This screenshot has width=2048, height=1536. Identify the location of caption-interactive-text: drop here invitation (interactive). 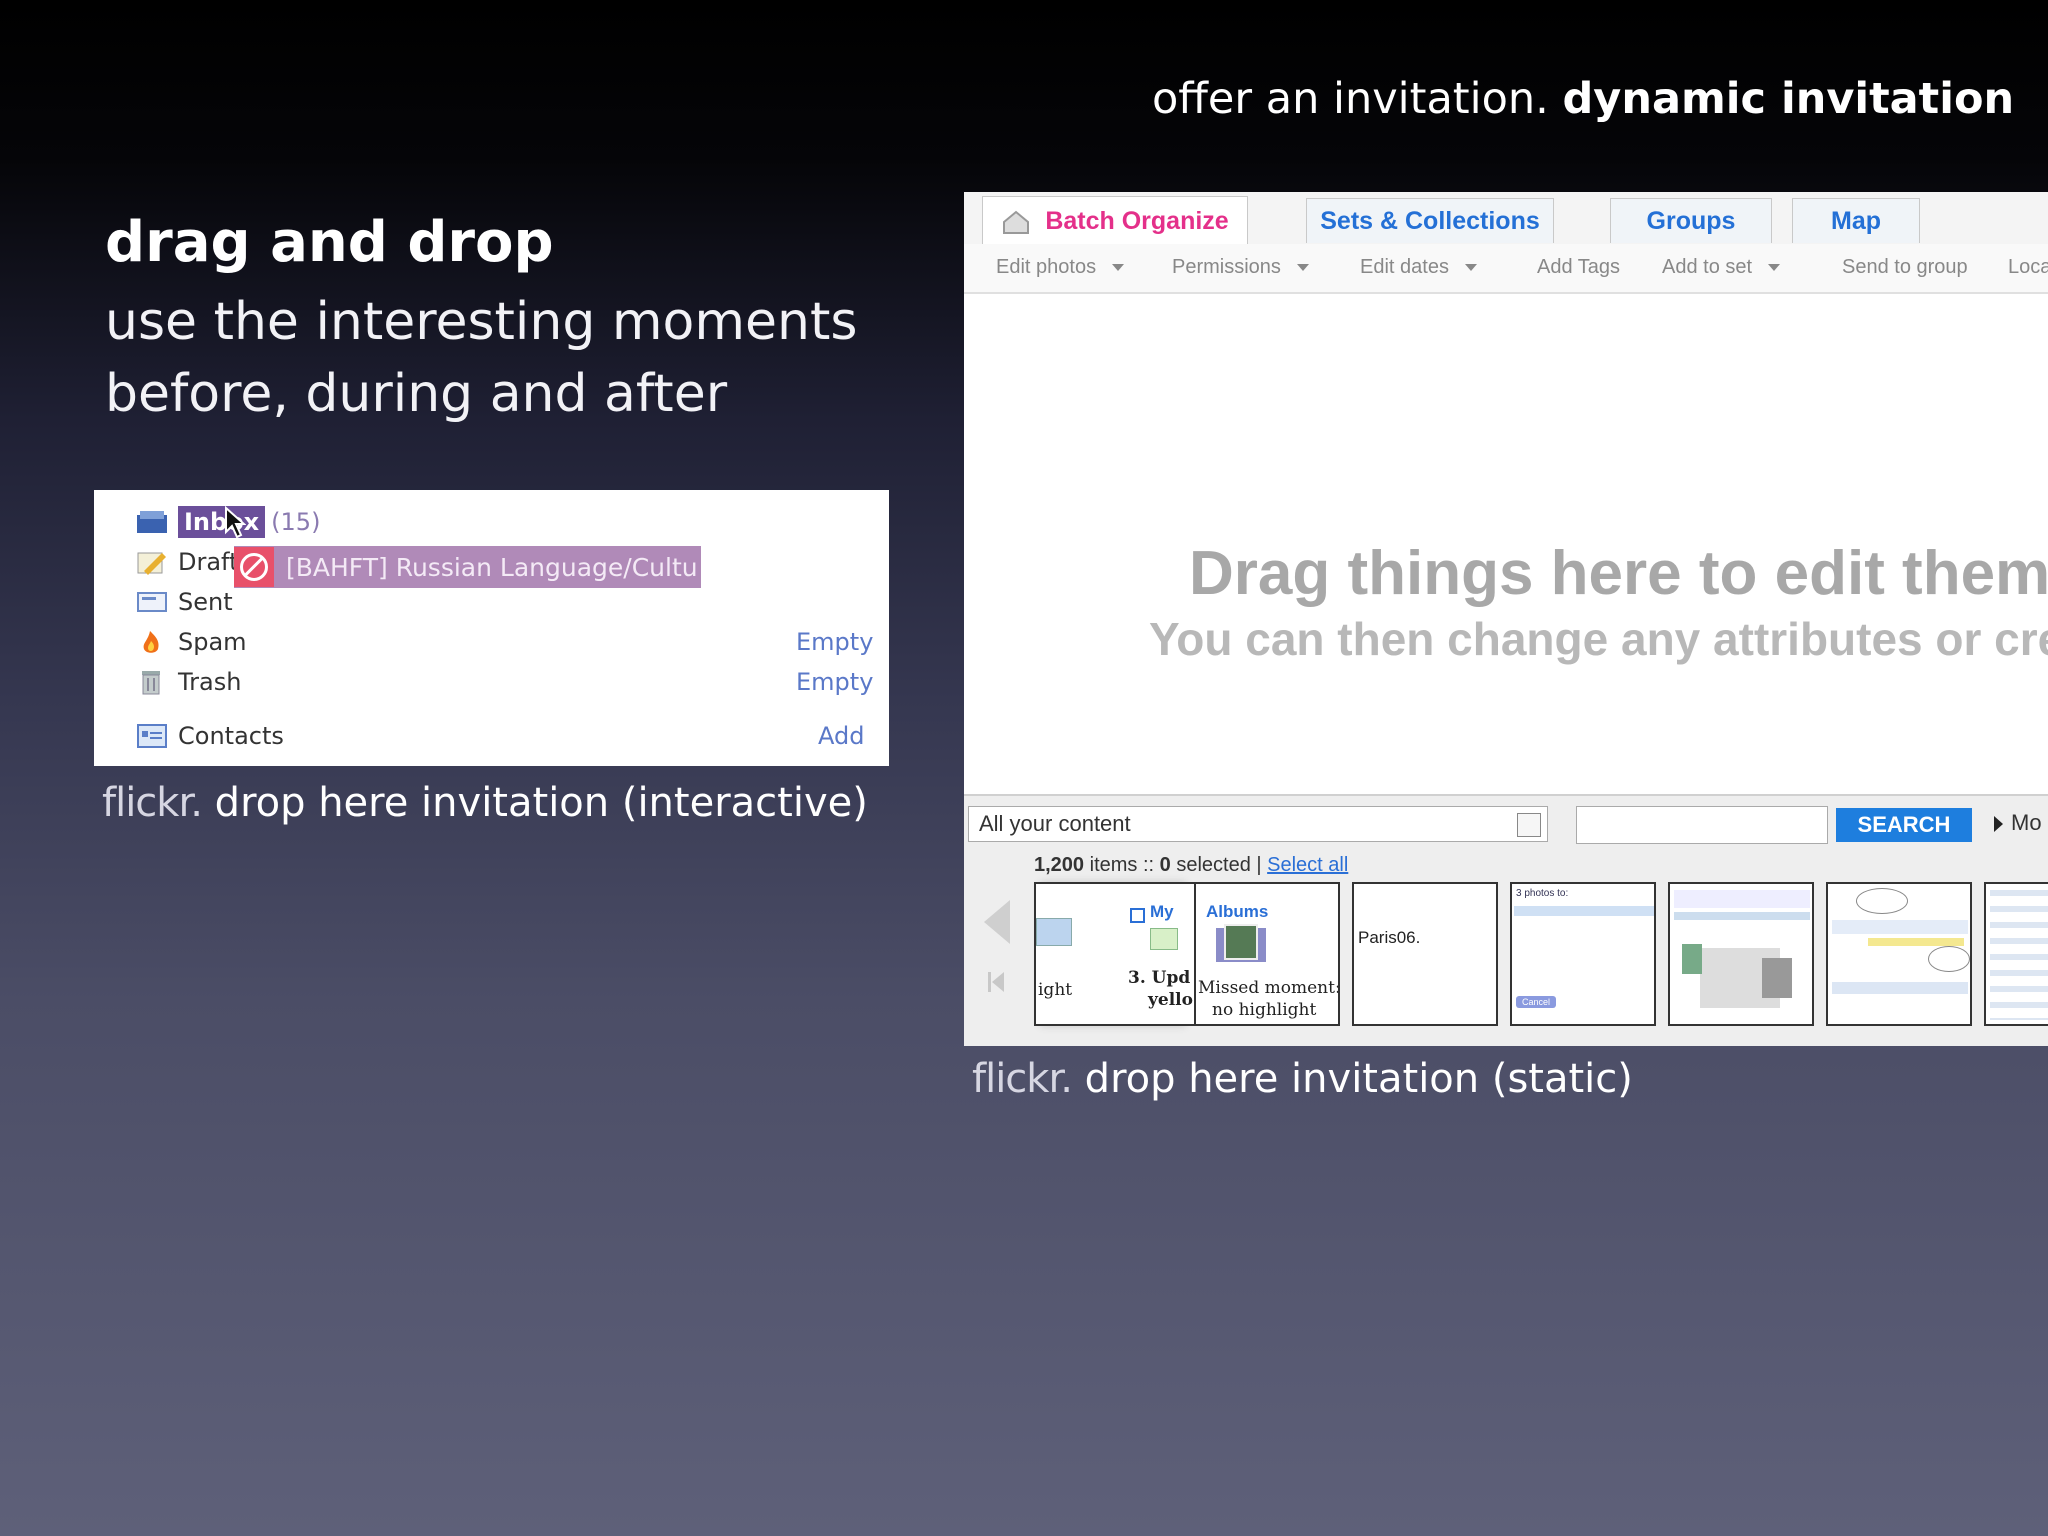
(541, 803).